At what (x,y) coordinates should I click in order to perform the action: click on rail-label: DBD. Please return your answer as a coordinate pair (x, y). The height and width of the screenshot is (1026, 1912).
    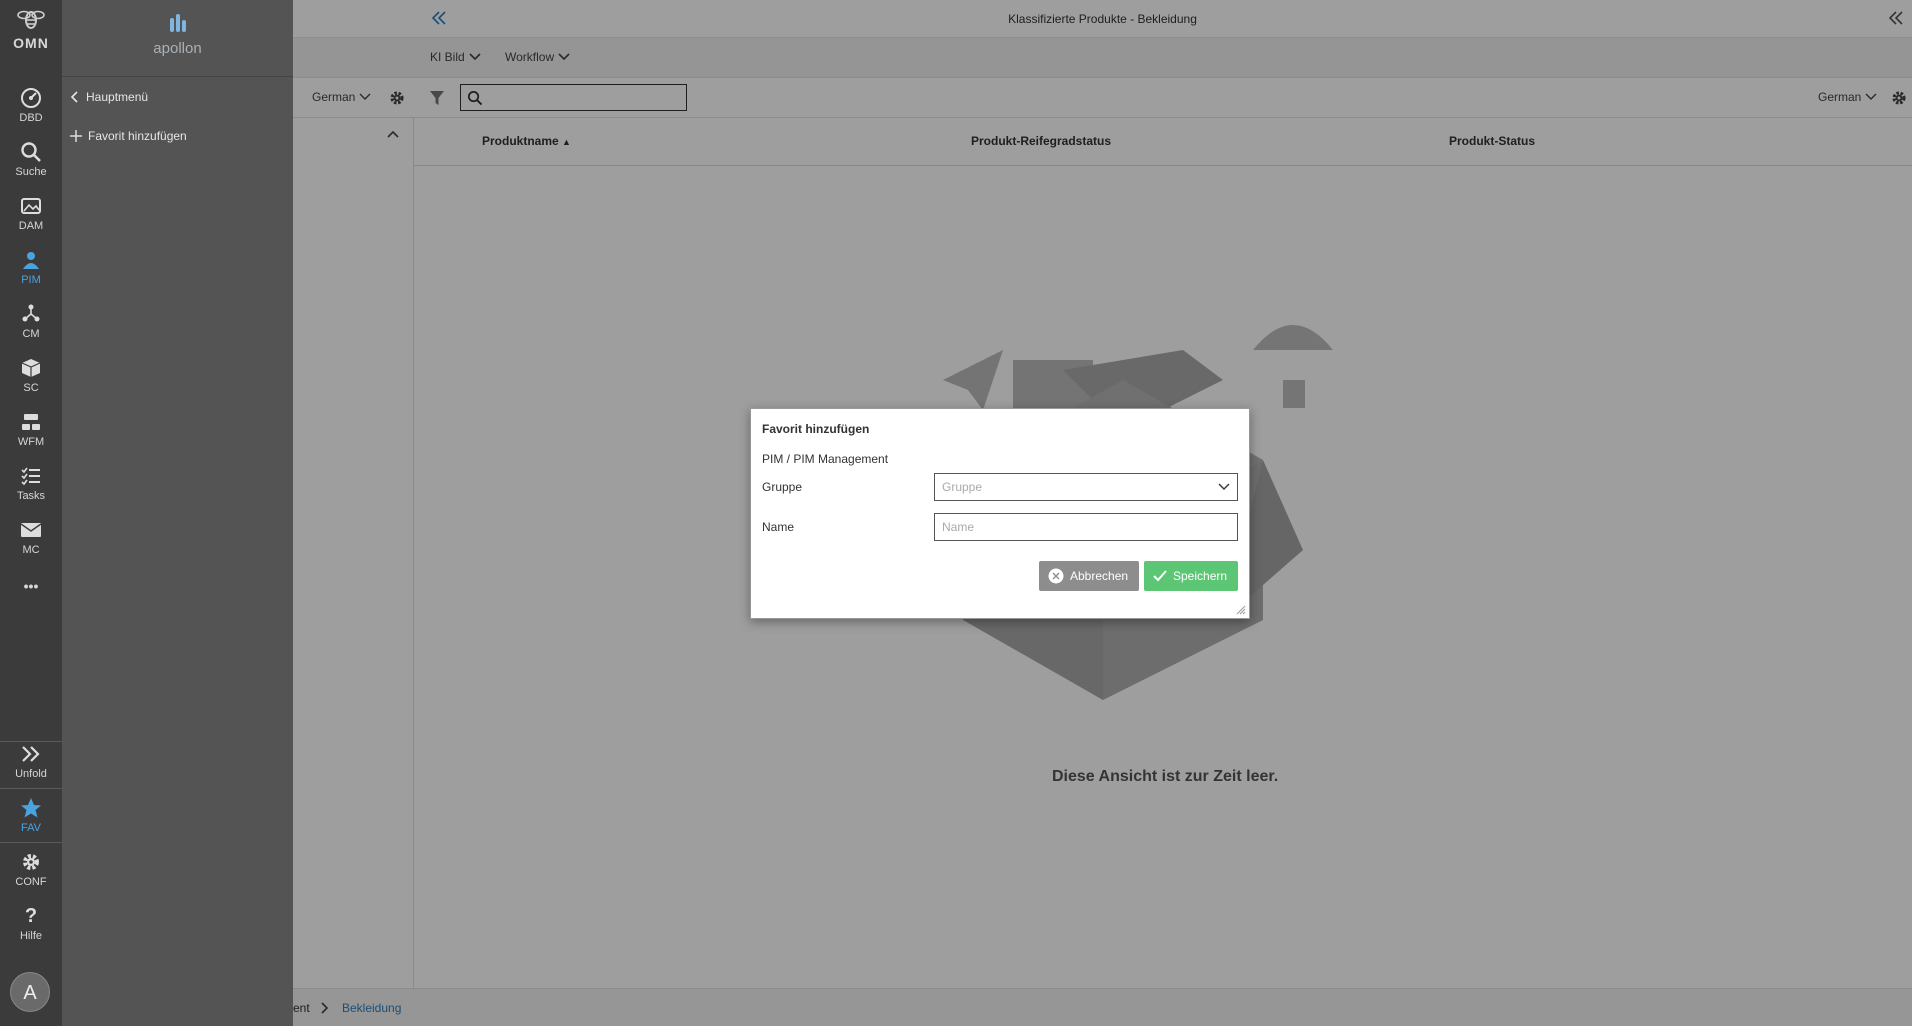
    Looking at the image, I should click on (31, 118).